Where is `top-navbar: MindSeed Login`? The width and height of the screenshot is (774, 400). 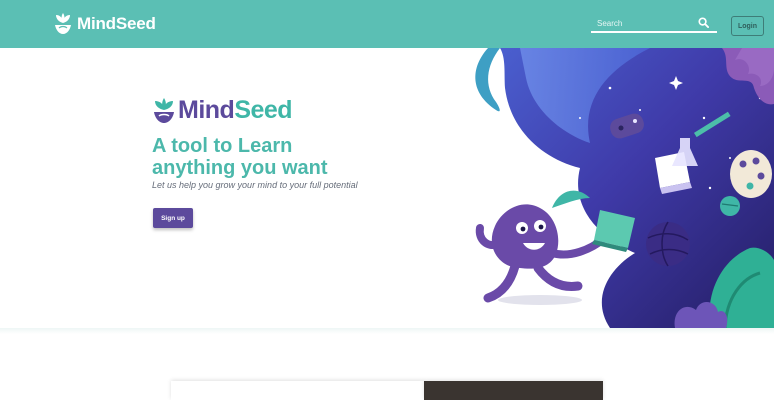 top-navbar: MindSeed Login is located at coordinates (387, 24).